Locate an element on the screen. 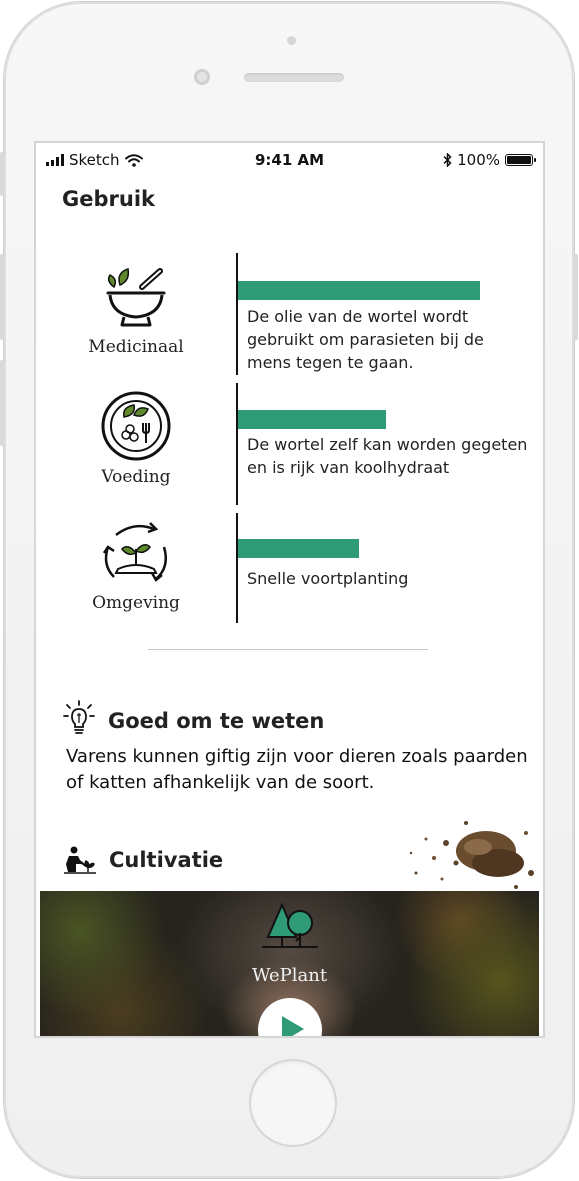 The height and width of the screenshot is (1181, 579). proximity-sensor is located at coordinates (291, 40).